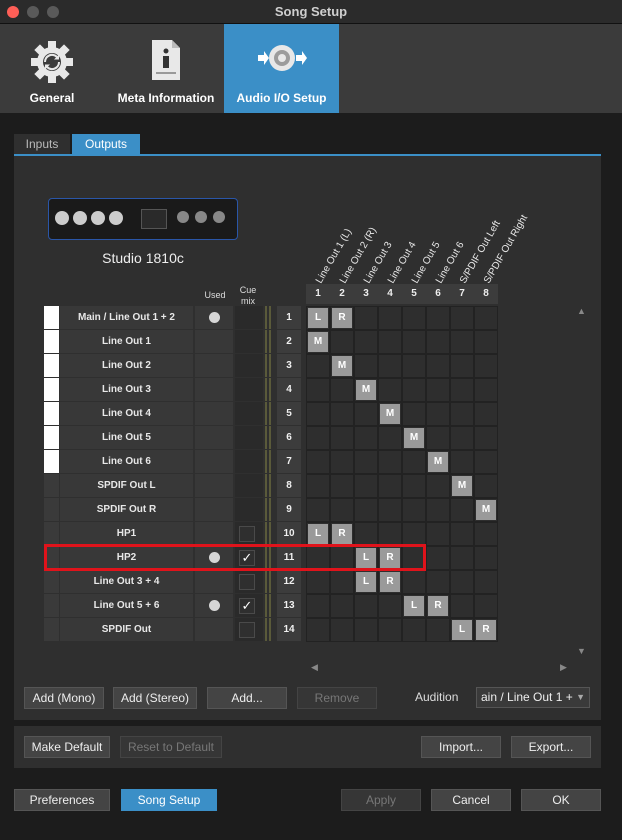  I want to click on make-default-button: Make Default, so click(67, 747).